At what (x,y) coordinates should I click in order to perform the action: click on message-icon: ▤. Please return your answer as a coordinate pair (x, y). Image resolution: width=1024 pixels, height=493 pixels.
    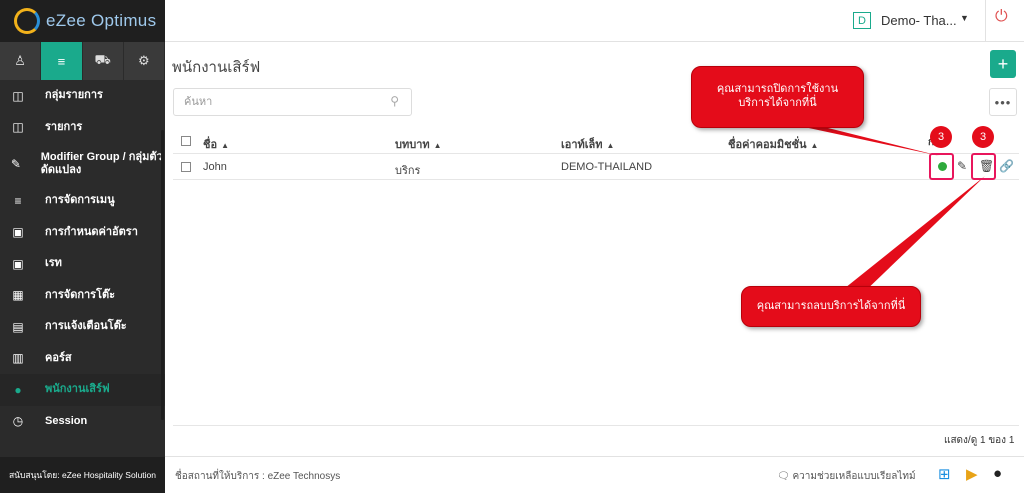
    Looking at the image, I should click on (18, 326).